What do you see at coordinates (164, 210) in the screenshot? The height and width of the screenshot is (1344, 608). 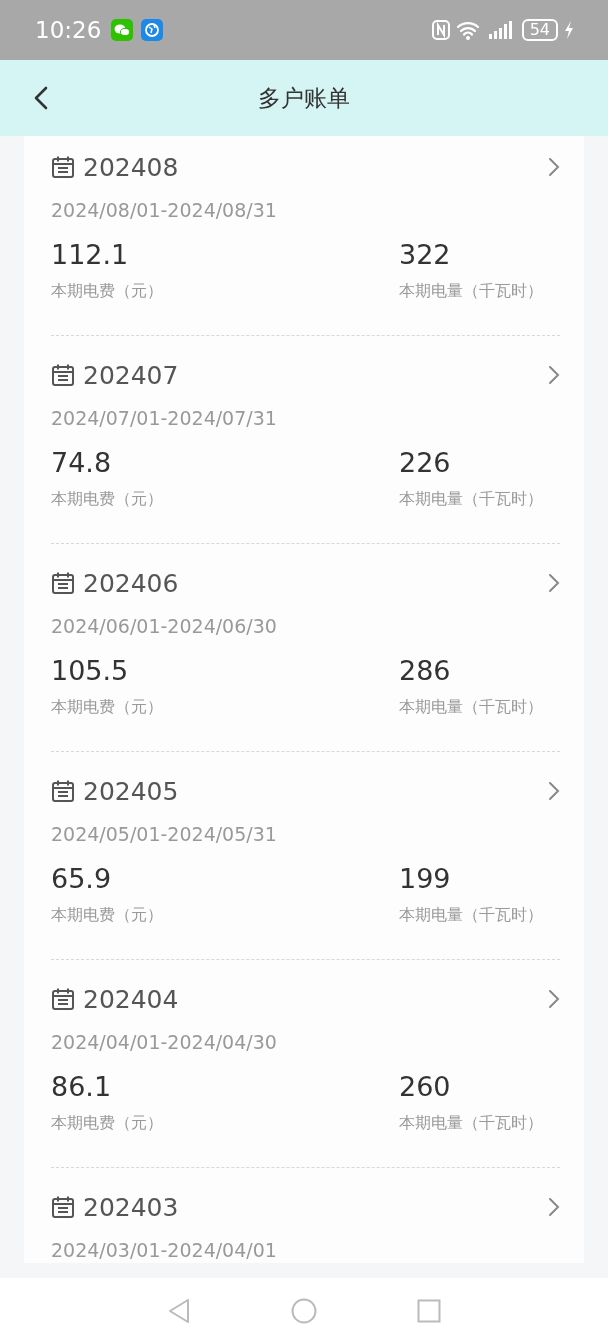 I see `bill-period: 2024/08/01-2024/08/31` at bounding box center [164, 210].